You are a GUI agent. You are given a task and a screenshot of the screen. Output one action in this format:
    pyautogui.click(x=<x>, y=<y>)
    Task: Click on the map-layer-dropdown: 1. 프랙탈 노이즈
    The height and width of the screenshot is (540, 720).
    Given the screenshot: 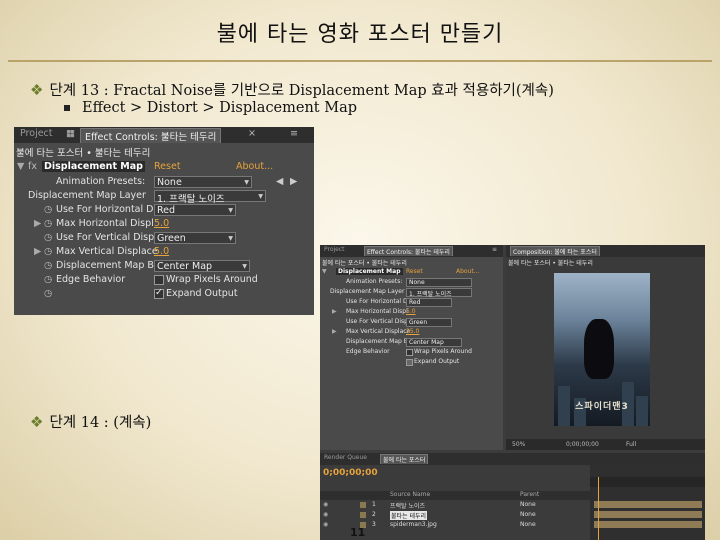 What is the action you would take?
    pyautogui.click(x=439, y=293)
    